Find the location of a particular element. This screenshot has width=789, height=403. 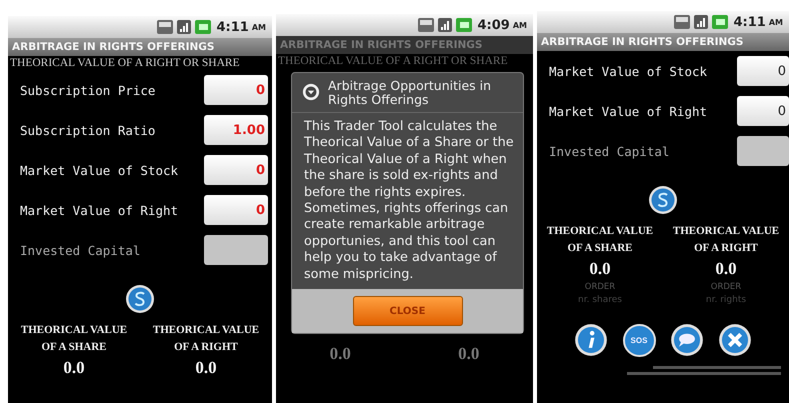

info-button is located at coordinates (591, 340).